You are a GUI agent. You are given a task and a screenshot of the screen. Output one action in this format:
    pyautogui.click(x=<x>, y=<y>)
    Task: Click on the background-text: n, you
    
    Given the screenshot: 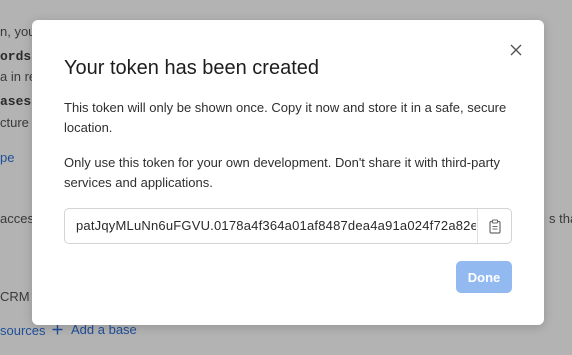 What is the action you would take?
    pyautogui.click(x=18, y=31)
    